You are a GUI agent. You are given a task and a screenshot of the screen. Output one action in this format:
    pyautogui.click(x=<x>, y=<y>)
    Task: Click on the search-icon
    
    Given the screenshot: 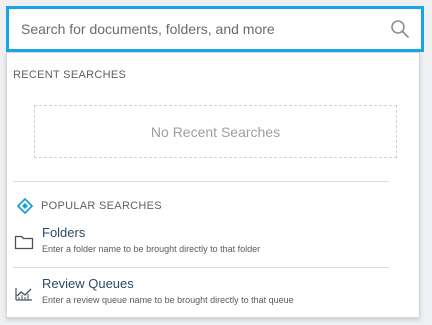 What is the action you would take?
    pyautogui.click(x=400, y=29)
    